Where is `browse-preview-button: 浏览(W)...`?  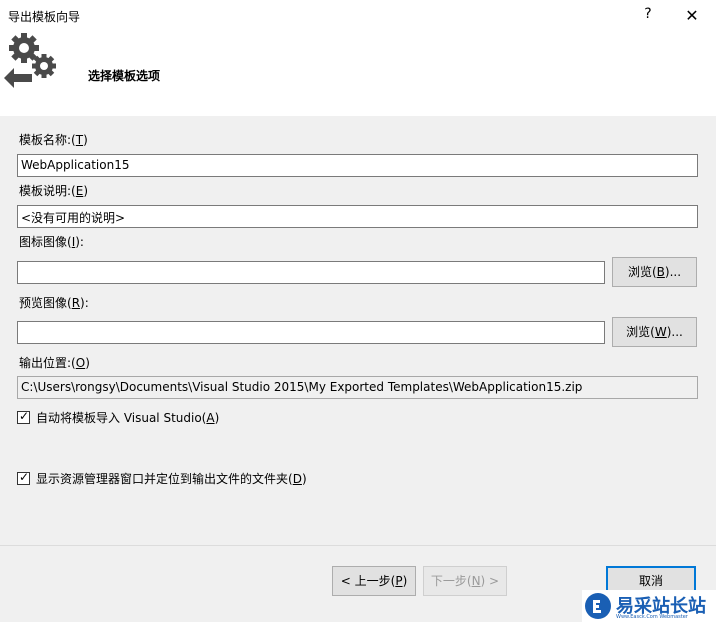
browse-preview-button: 浏览(W)... is located at coordinates (654, 332).